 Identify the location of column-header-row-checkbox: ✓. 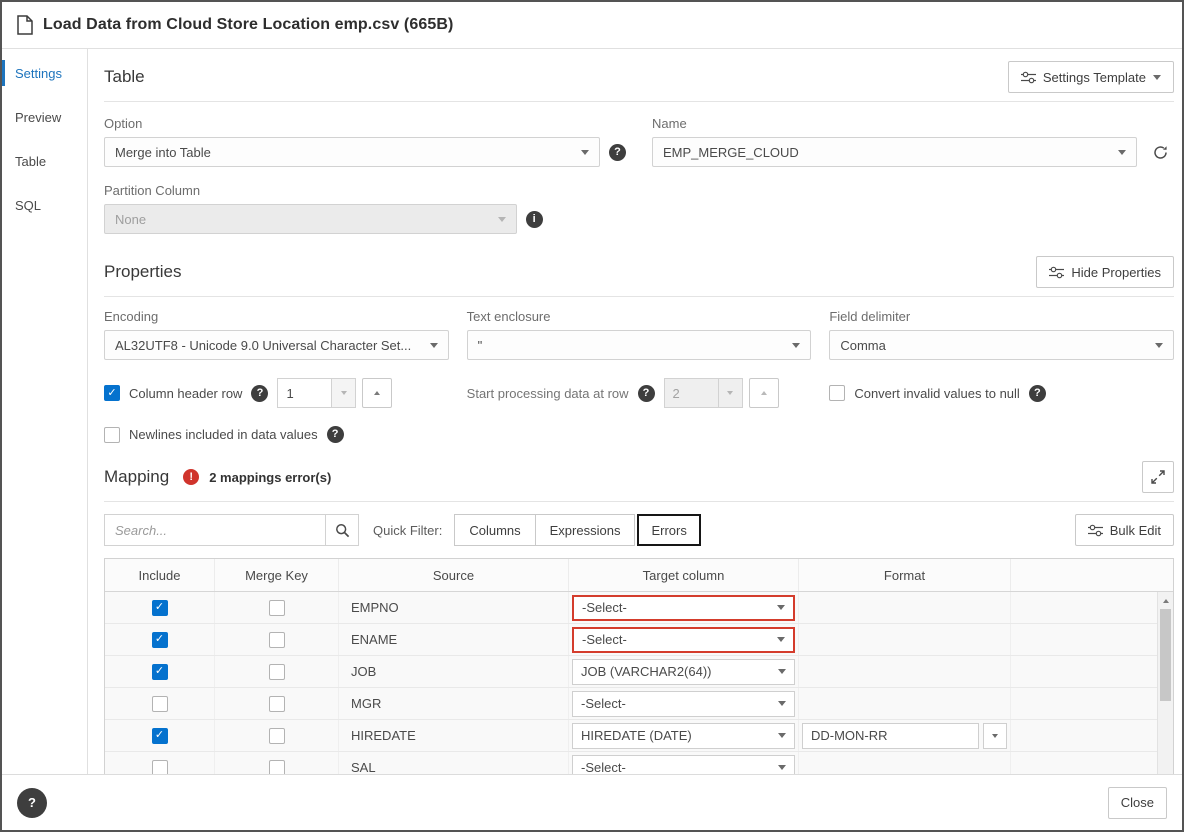
(112, 393).